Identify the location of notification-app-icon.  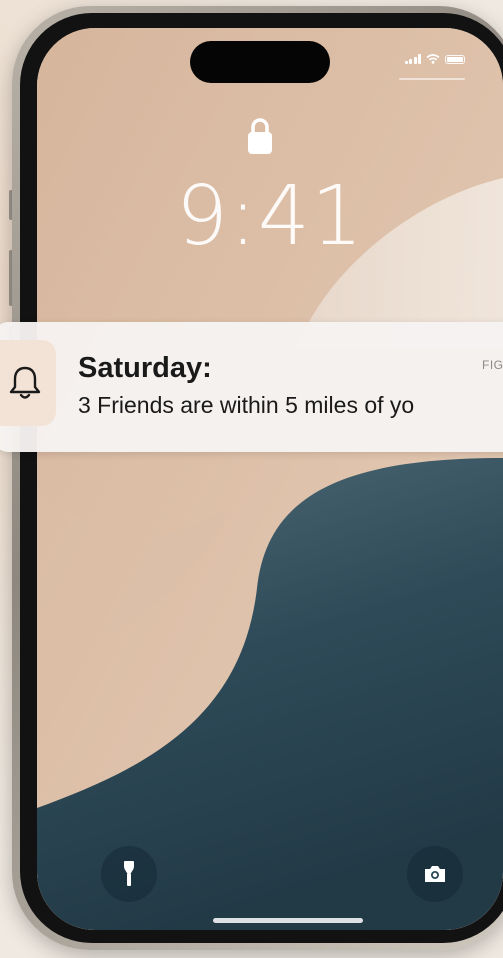
(28, 383).